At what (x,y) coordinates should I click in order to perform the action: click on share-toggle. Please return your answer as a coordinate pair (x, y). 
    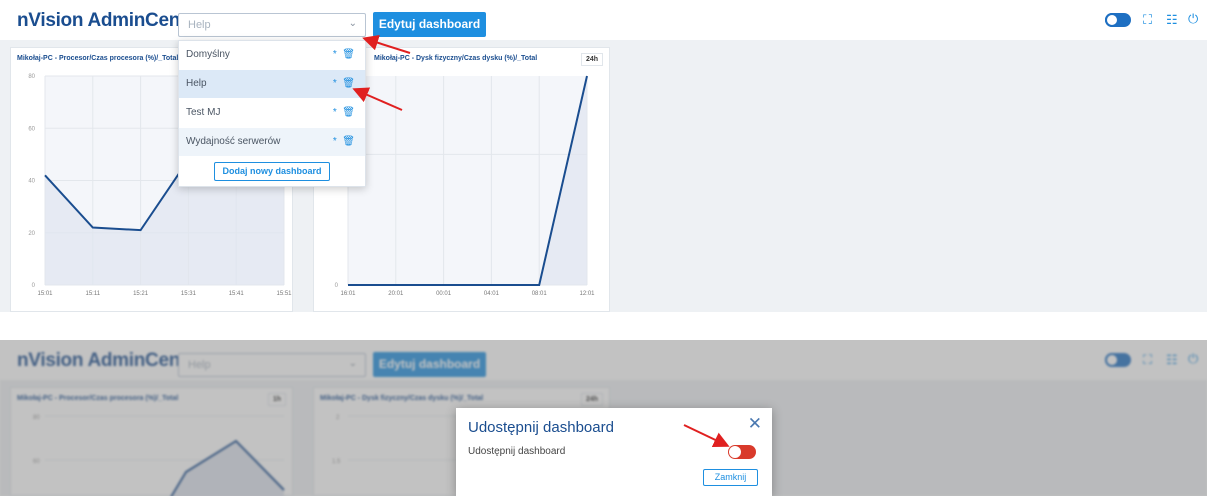
    Looking at the image, I should click on (742, 452).